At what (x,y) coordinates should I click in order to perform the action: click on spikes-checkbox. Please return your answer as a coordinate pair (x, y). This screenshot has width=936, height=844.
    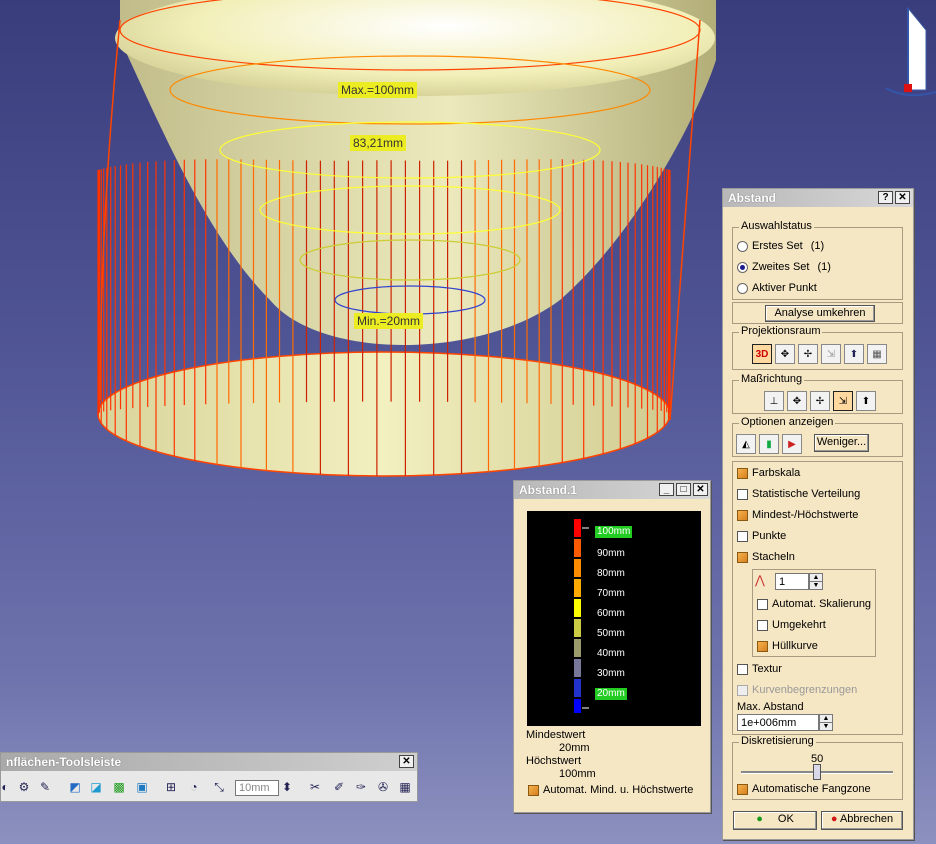
    Looking at the image, I should click on (742, 557).